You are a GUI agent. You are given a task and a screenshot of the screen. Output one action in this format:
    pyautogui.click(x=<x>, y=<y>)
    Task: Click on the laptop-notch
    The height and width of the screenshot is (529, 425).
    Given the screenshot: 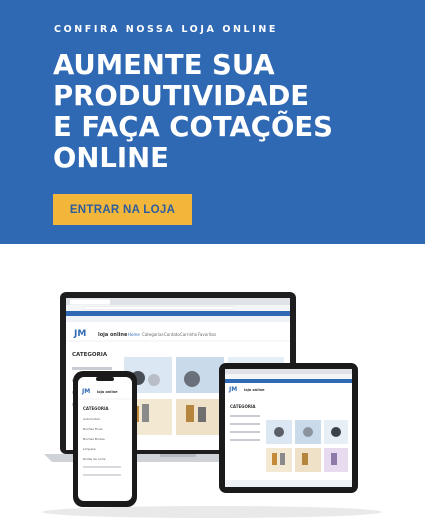 What is the action you would take?
    pyautogui.click(x=178, y=455)
    